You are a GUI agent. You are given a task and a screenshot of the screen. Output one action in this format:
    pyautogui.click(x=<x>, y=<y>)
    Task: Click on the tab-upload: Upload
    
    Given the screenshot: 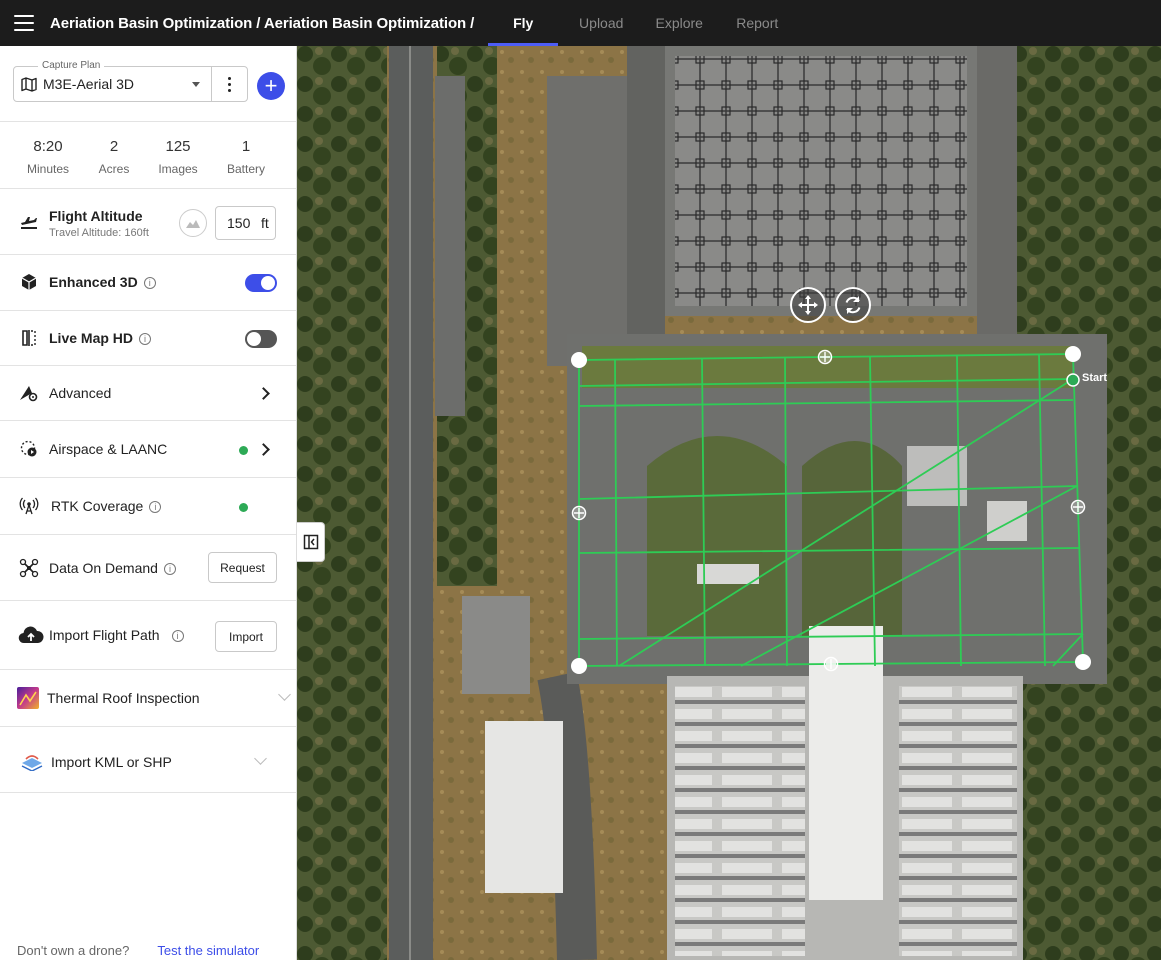 What is the action you would take?
    pyautogui.click(x=601, y=23)
    